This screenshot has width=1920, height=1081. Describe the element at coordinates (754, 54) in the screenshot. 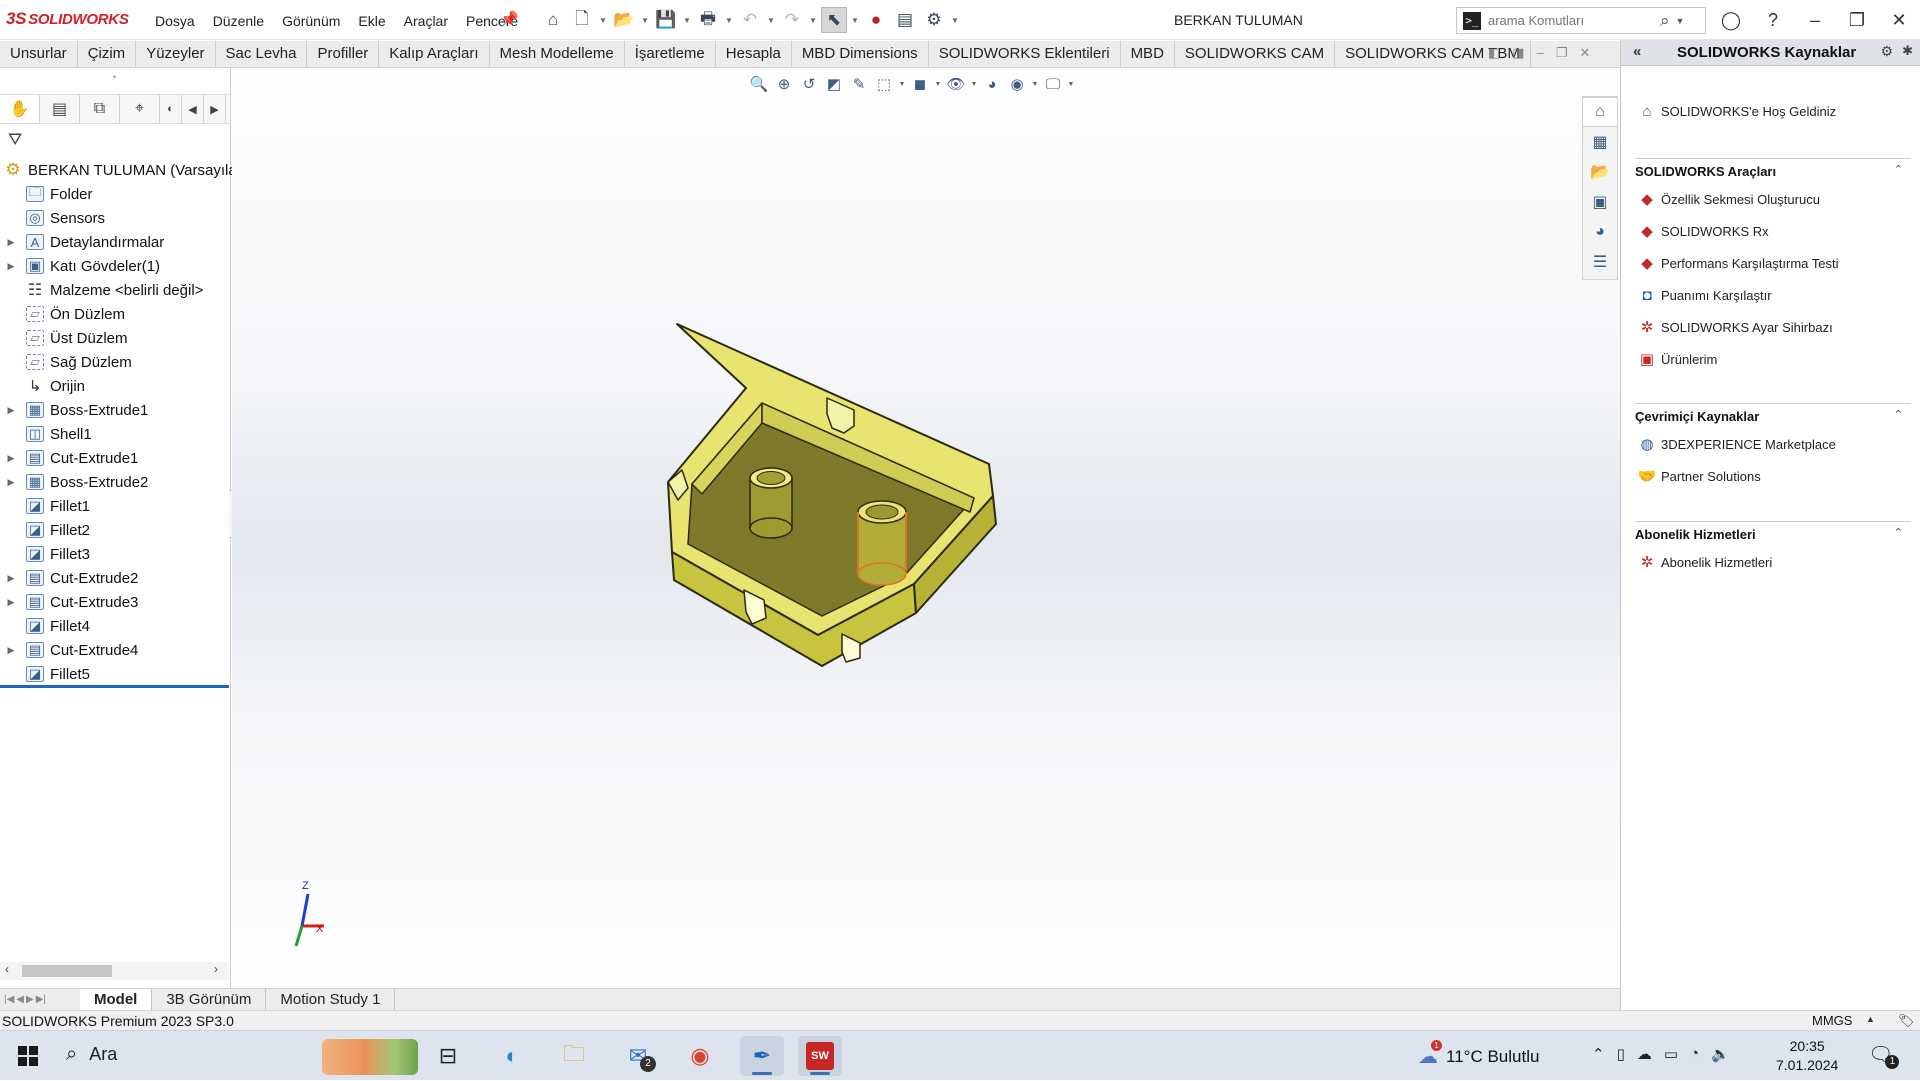

I see `tab-hesapla: Hesapla` at that location.